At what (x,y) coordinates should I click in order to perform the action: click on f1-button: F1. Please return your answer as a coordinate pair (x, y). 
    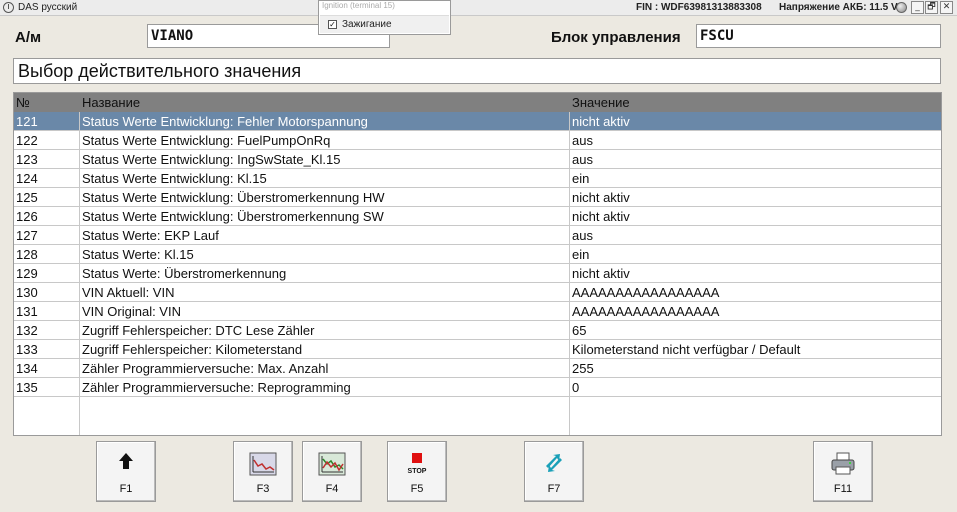
    Looking at the image, I should click on (126, 471).